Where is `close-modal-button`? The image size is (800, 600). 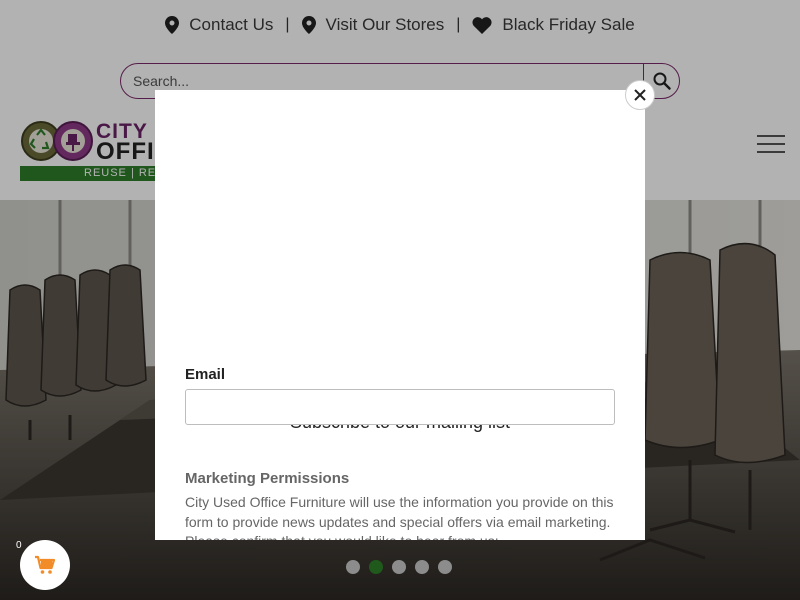
close-modal-button is located at coordinates (640, 95).